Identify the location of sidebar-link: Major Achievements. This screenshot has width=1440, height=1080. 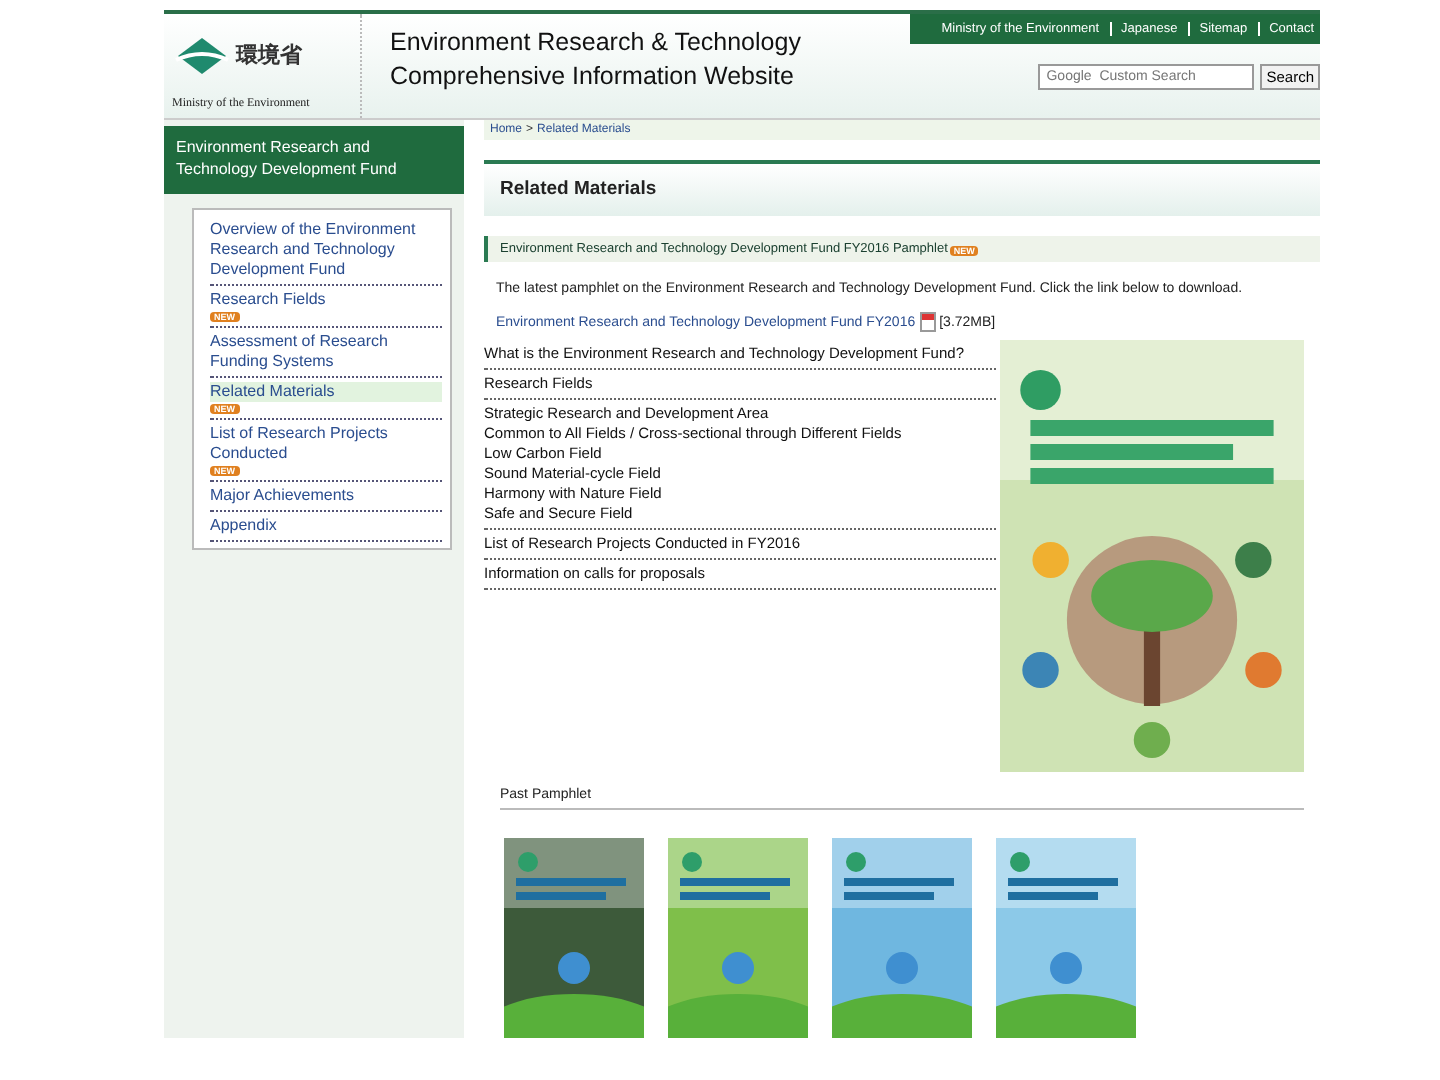
(326, 496).